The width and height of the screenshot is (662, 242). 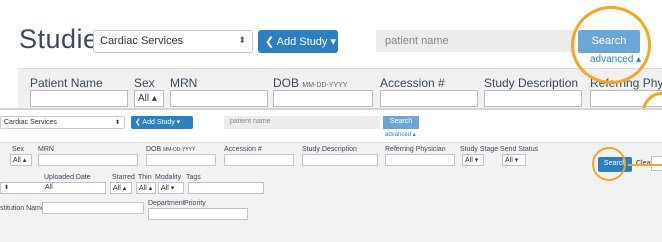 What do you see at coordinates (645, 165) in the screenshot?
I see `highlight-connector-line` at bounding box center [645, 165].